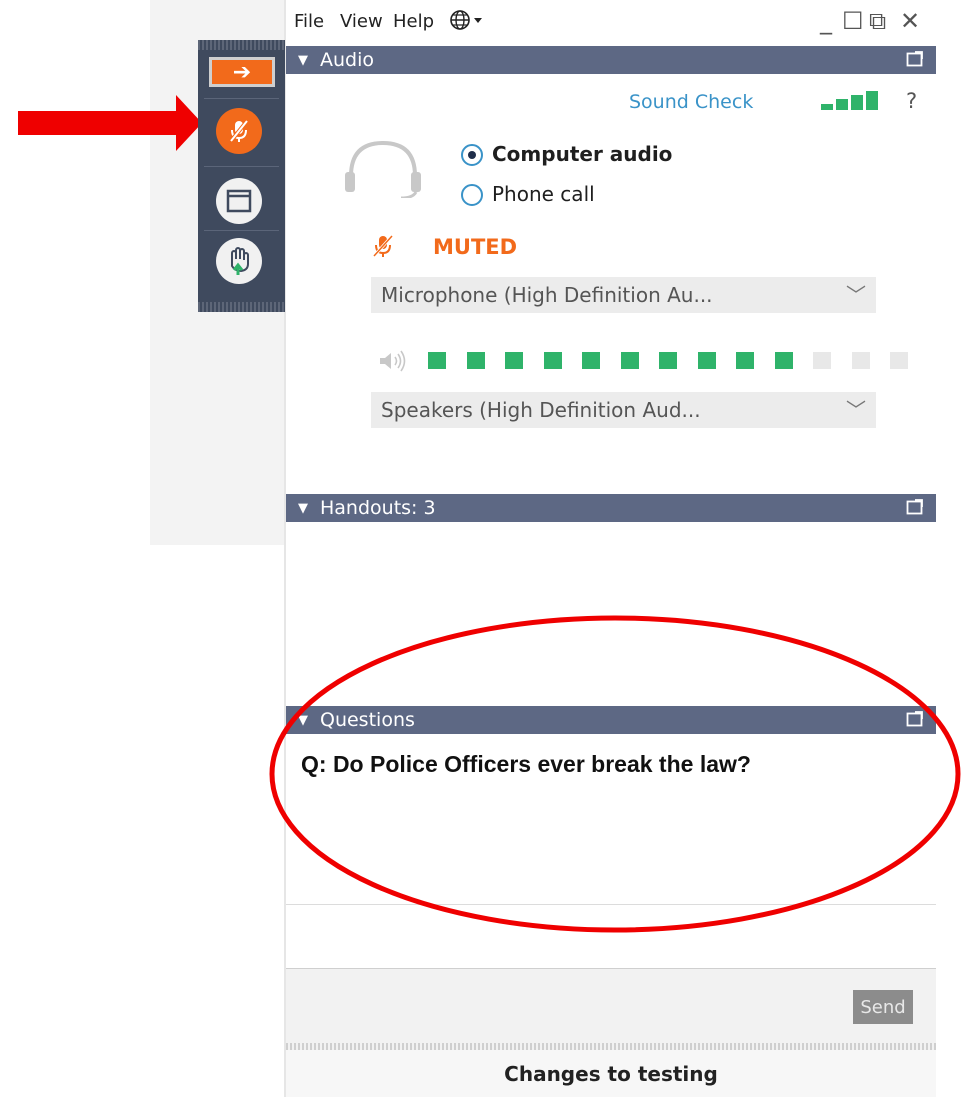 This screenshot has width=966, height=1097. What do you see at coordinates (467, 22) in the screenshot?
I see `globe-icon` at bounding box center [467, 22].